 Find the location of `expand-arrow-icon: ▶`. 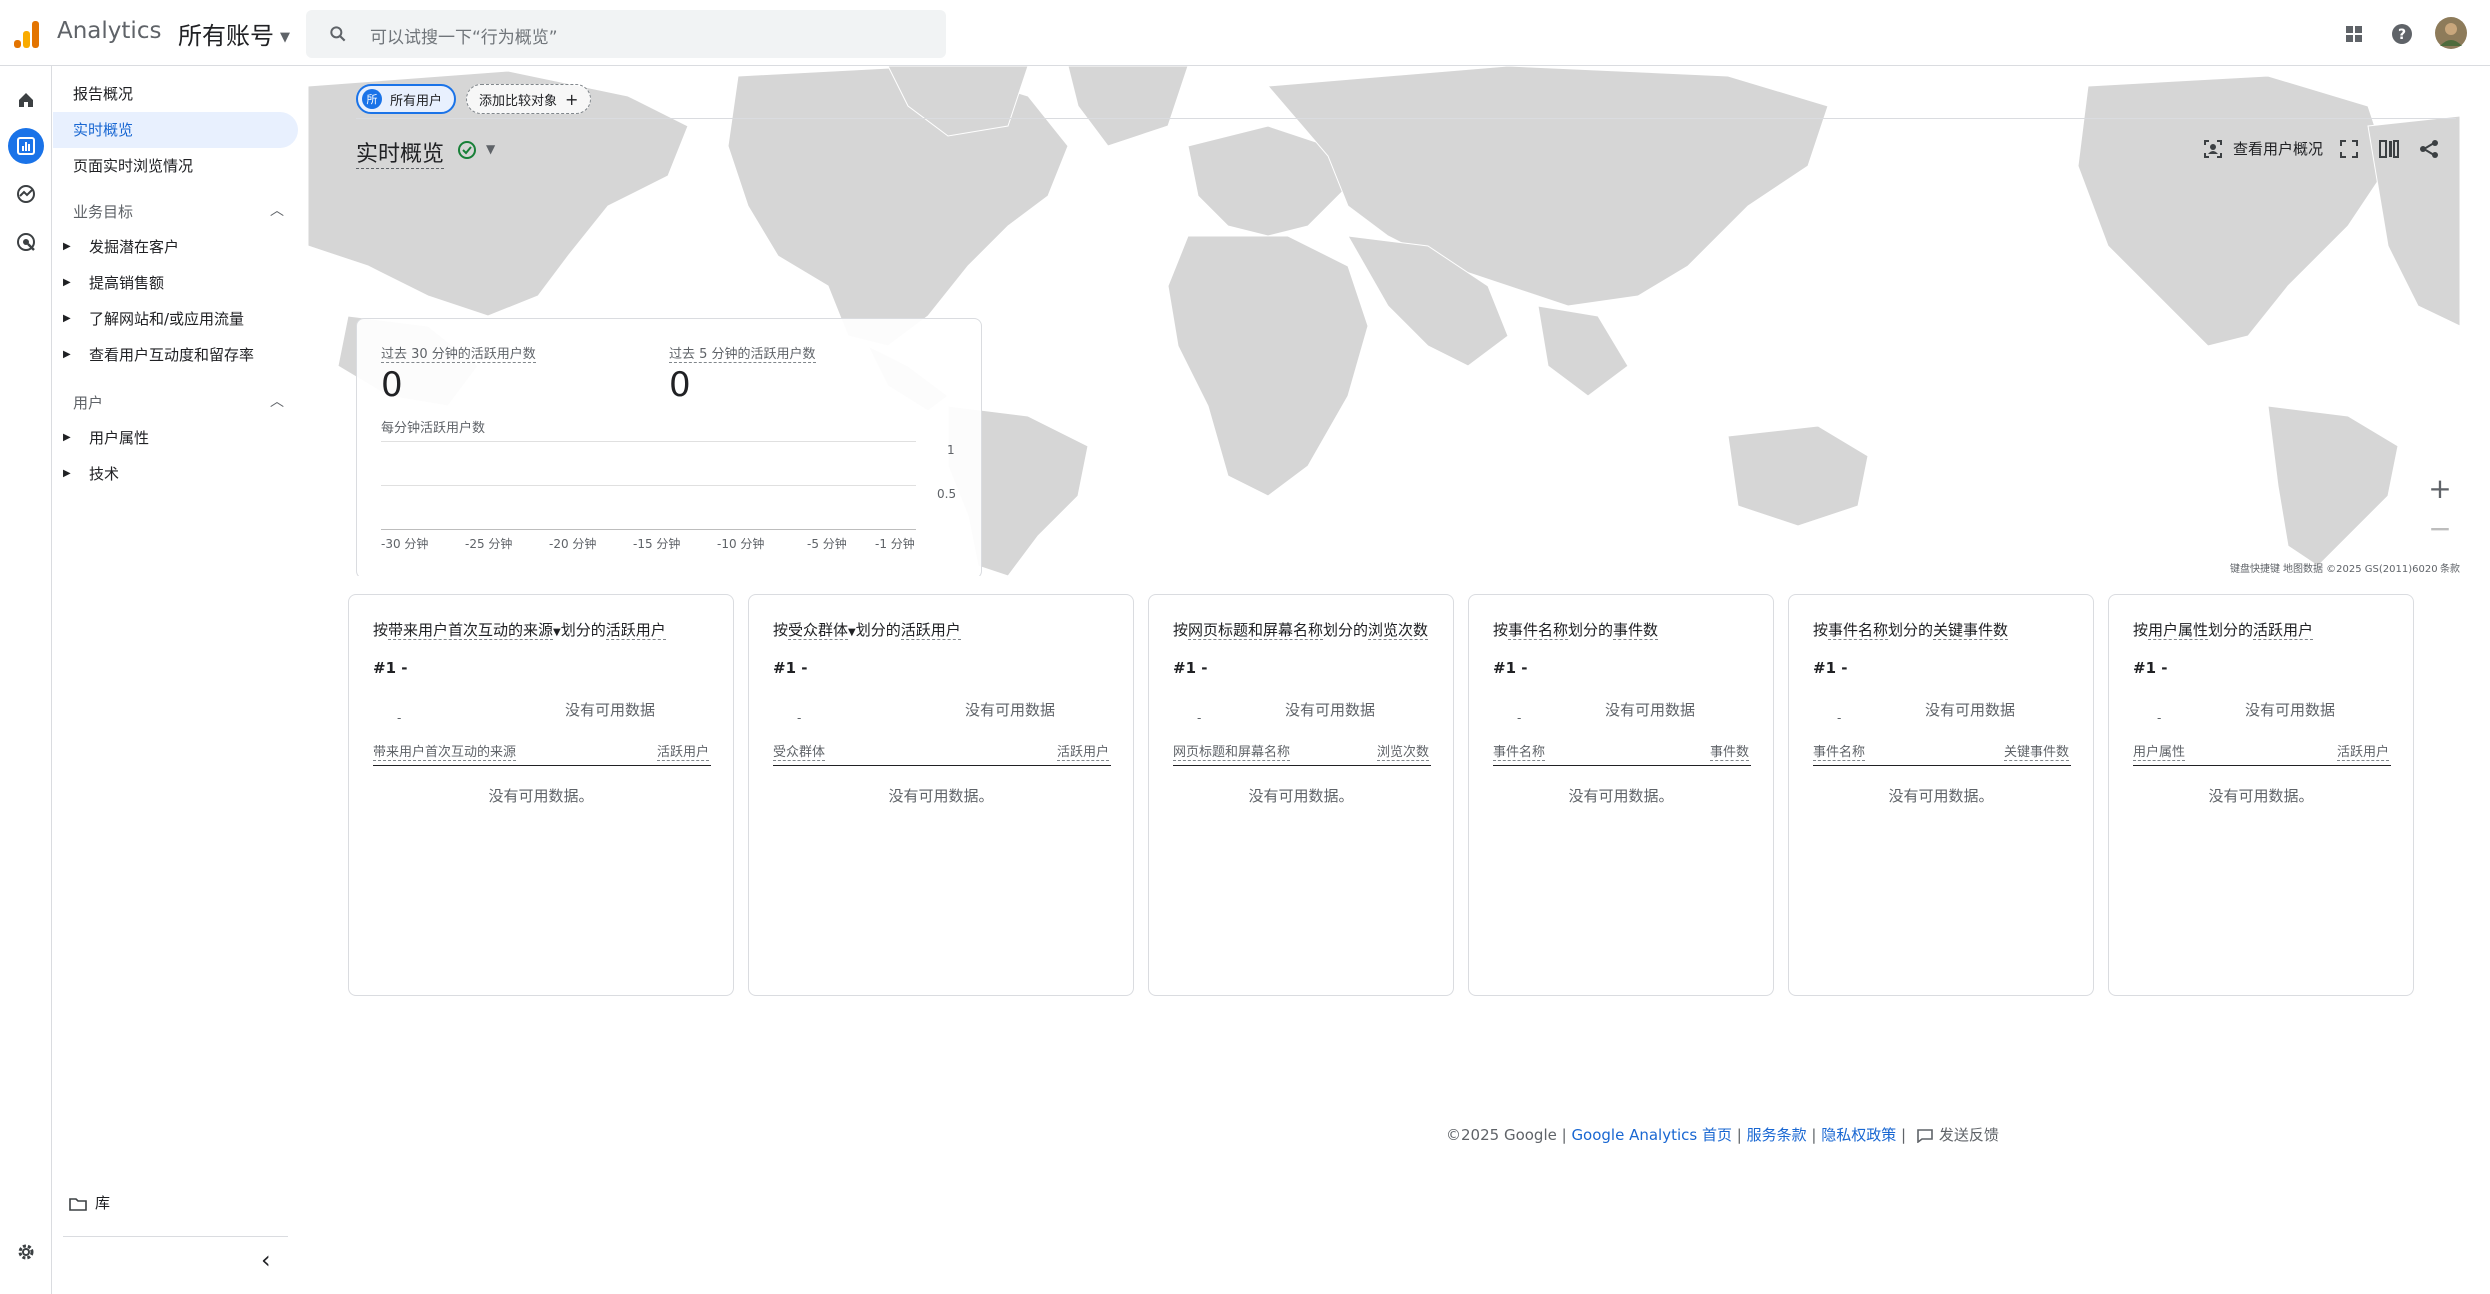

expand-arrow-icon: ▶ is located at coordinates (67, 354).